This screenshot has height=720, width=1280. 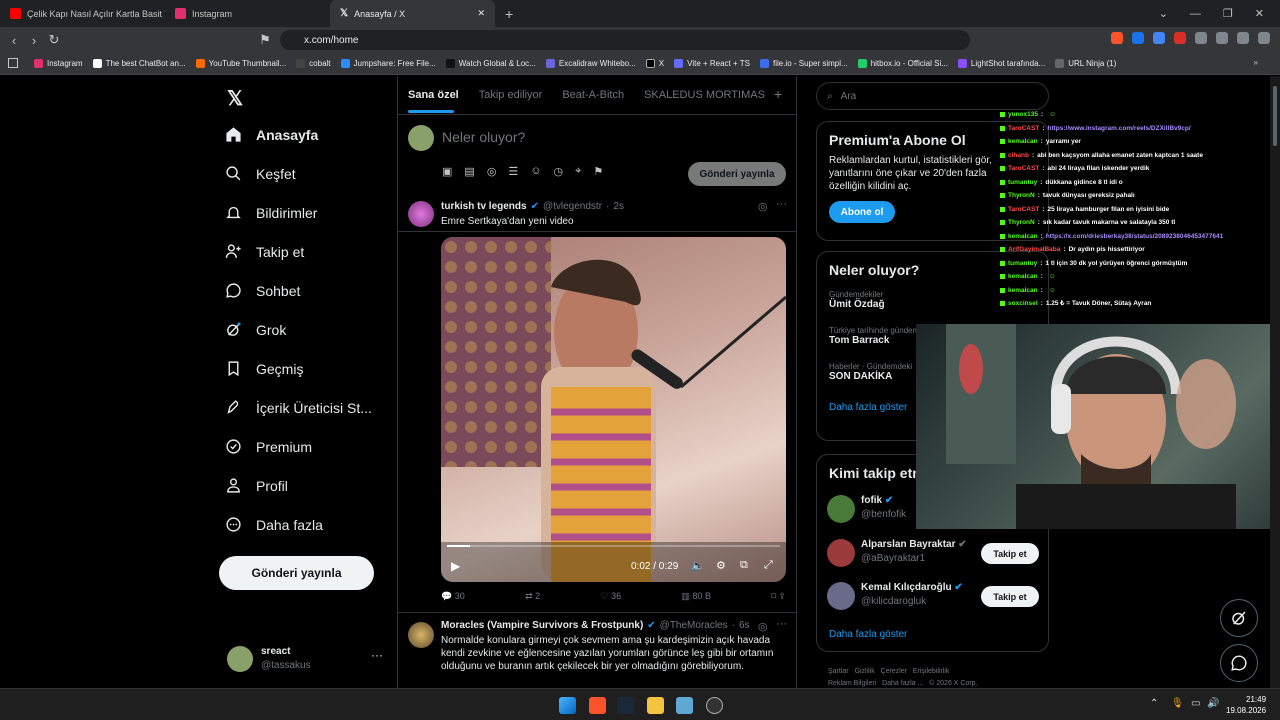 What do you see at coordinates (1177, 703) in the screenshot?
I see `microphone-icon: 🎙` at bounding box center [1177, 703].